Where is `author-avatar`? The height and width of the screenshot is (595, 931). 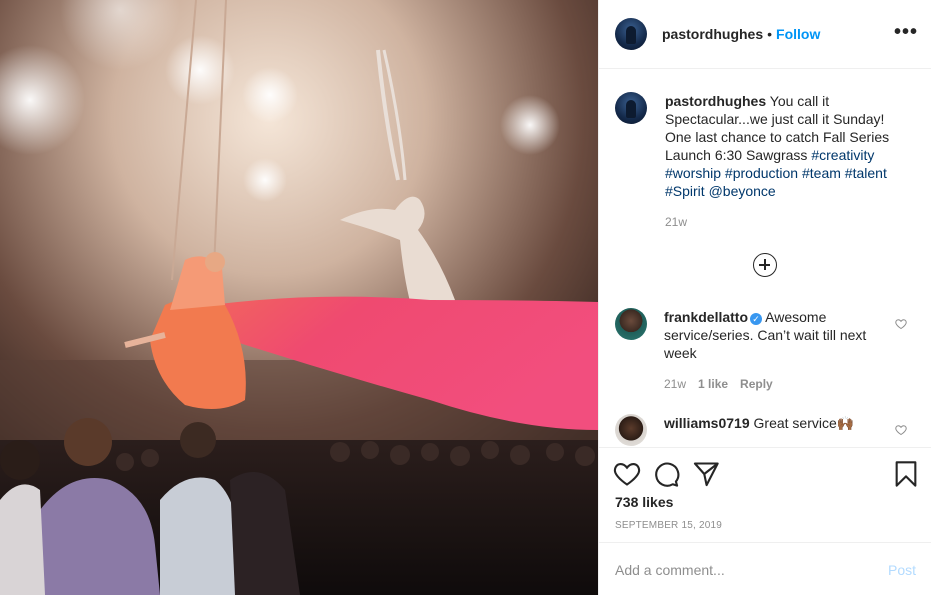 author-avatar is located at coordinates (631, 34).